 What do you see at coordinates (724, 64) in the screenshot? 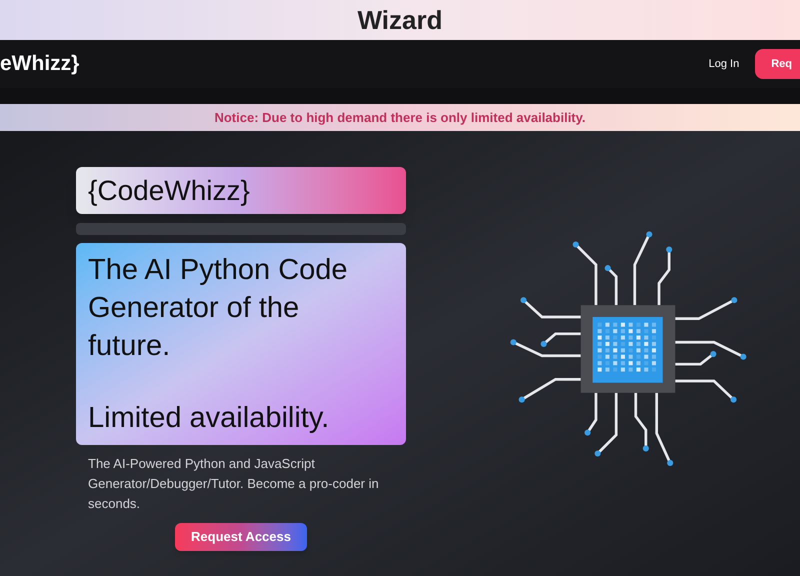
I see `login-link: Log In` at bounding box center [724, 64].